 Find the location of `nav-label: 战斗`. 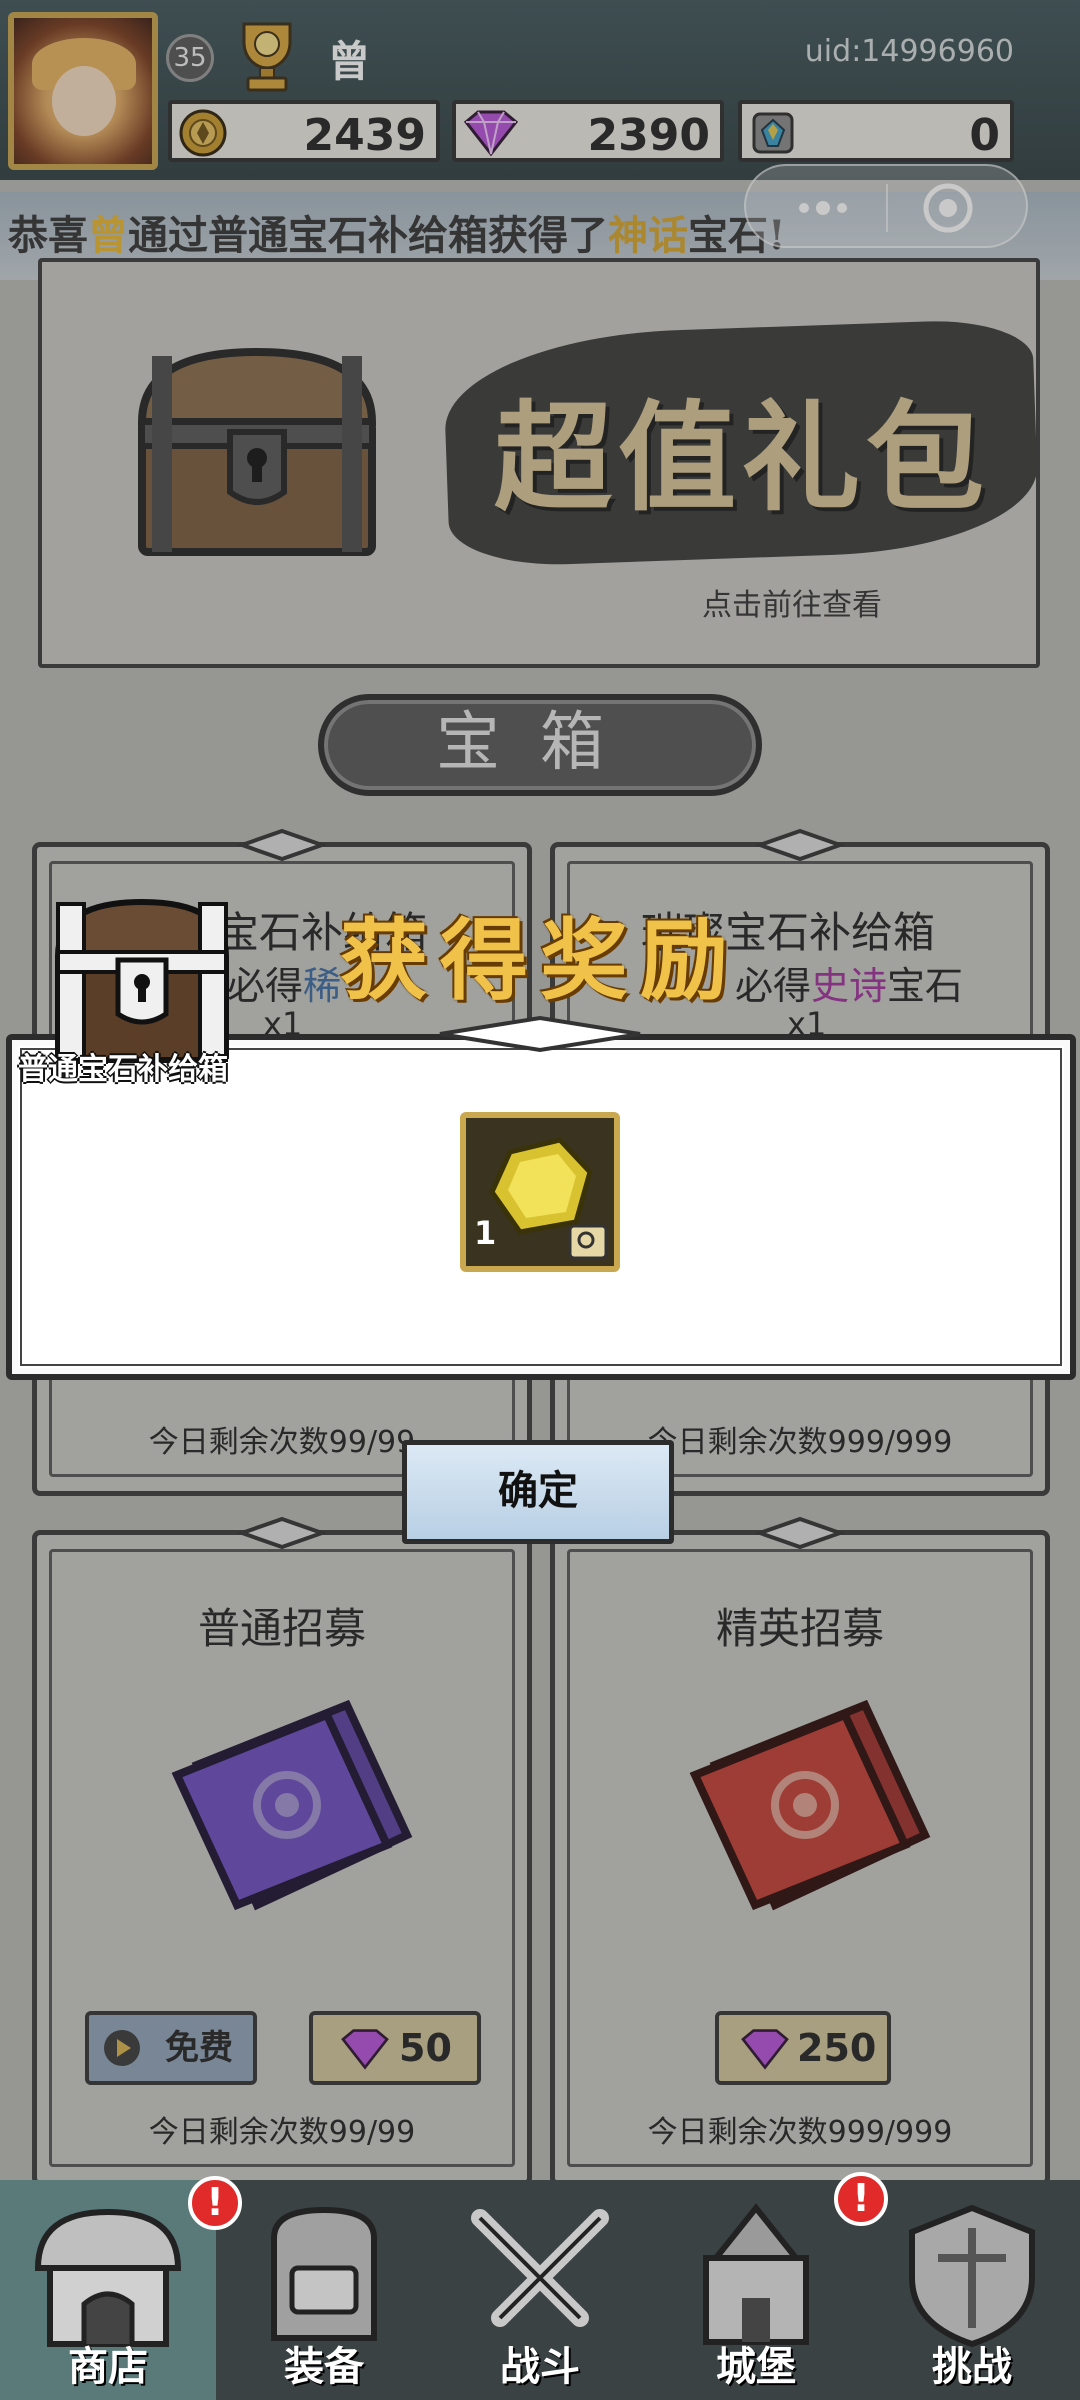

nav-label: 战斗 is located at coordinates (540, 2367).